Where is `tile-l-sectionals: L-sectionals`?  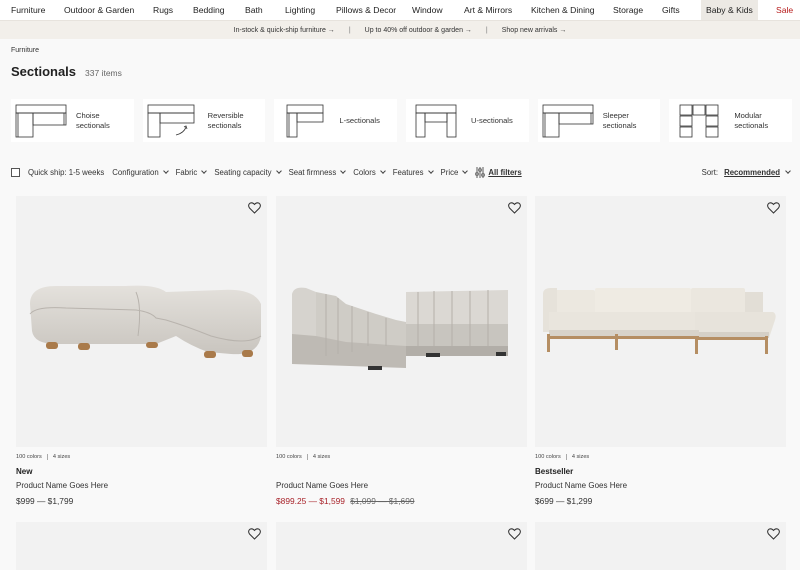 tile-l-sectionals: L-sectionals is located at coordinates (336, 120).